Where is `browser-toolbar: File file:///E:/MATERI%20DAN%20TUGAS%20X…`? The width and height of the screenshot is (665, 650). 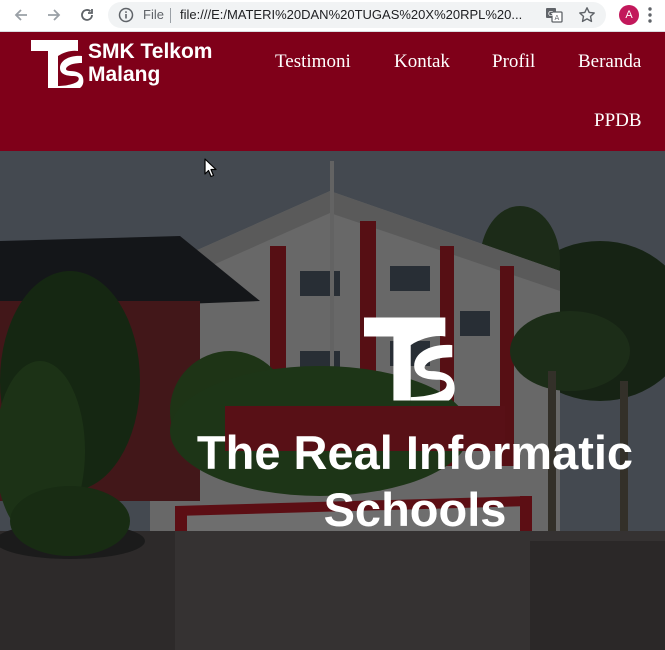 browser-toolbar: File file:///E:/MATERI%20DAN%20TUGAS%20X… is located at coordinates (332, 16).